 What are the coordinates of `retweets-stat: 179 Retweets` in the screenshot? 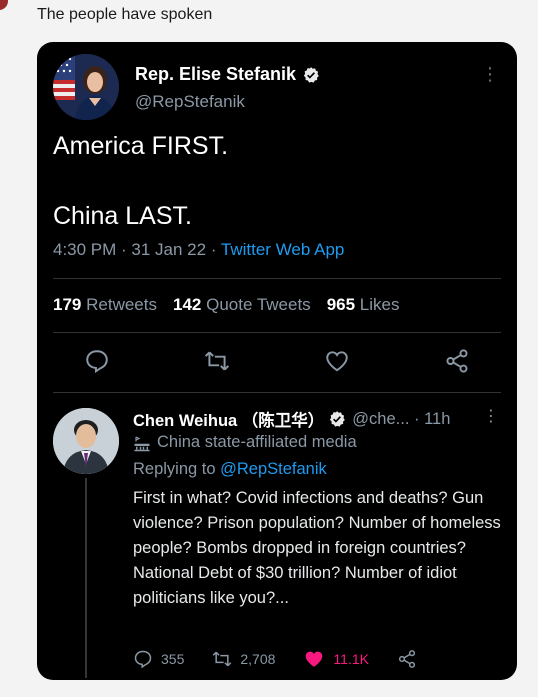 It's located at (105, 305).